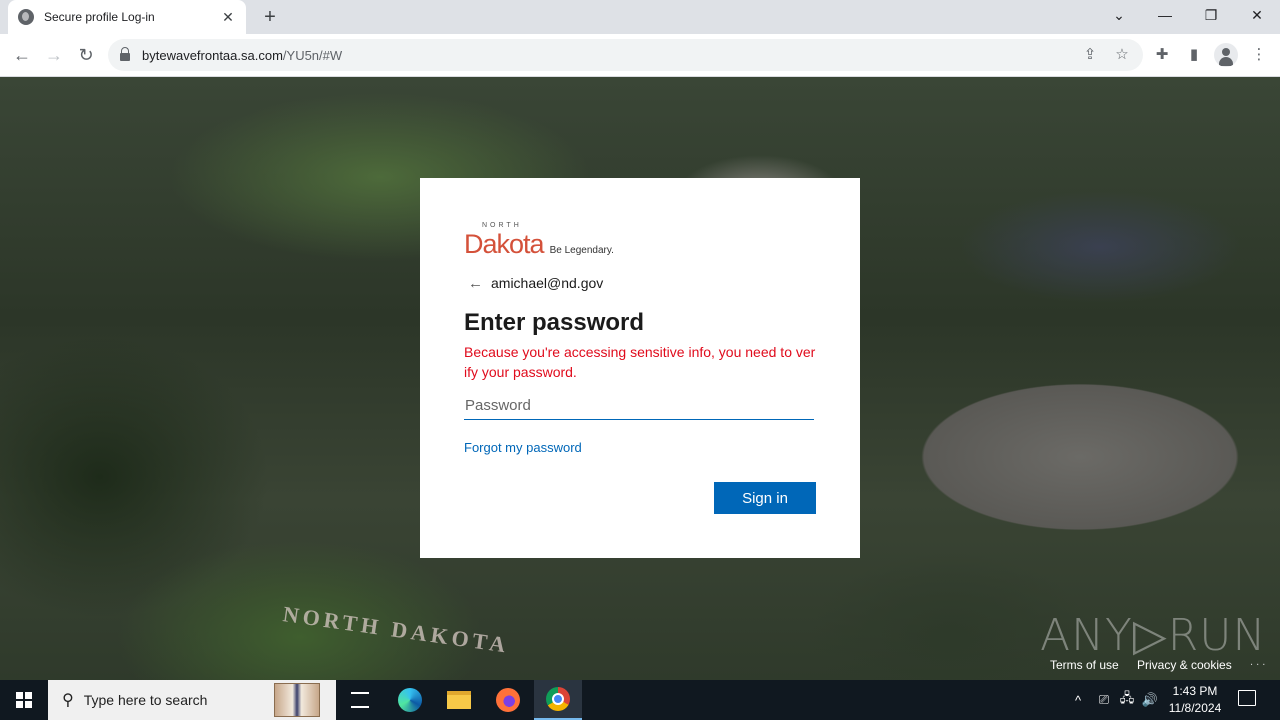 Image resolution: width=1280 pixels, height=720 pixels. I want to click on network-icon: 🖧, so click(1127, 700).